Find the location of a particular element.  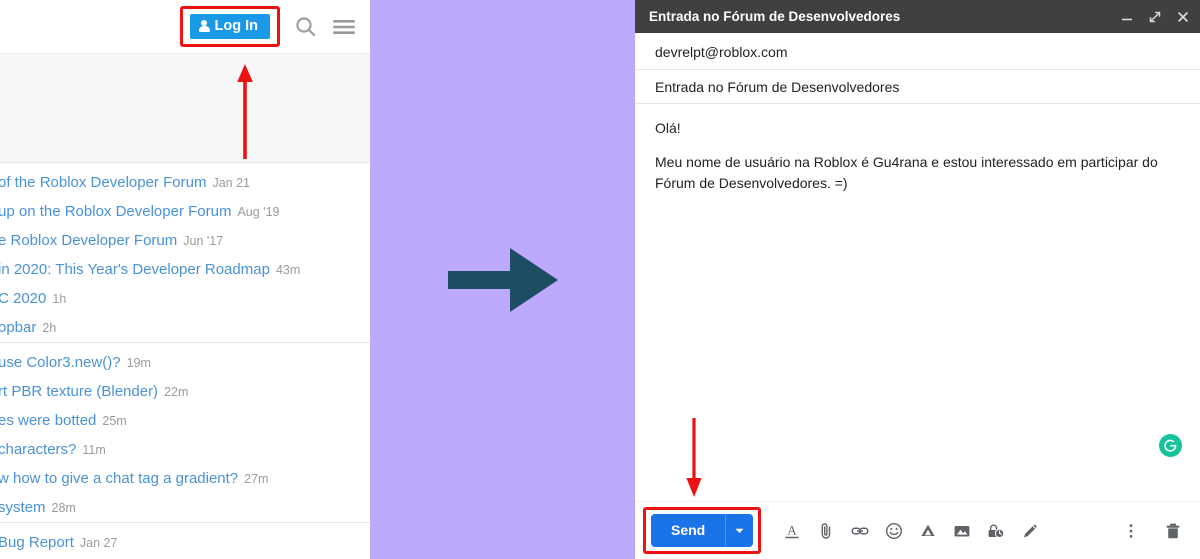

topic-title: e Roblox Developer Forum is located at coordinates (88, 240).